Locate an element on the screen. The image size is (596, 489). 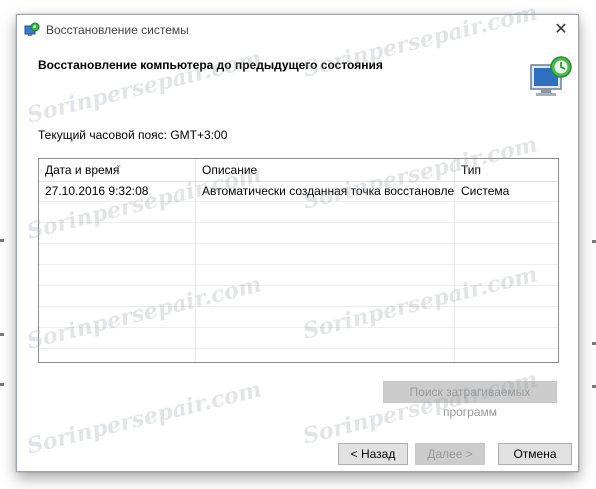
row-type: Система is located at coordinates (485, 191).